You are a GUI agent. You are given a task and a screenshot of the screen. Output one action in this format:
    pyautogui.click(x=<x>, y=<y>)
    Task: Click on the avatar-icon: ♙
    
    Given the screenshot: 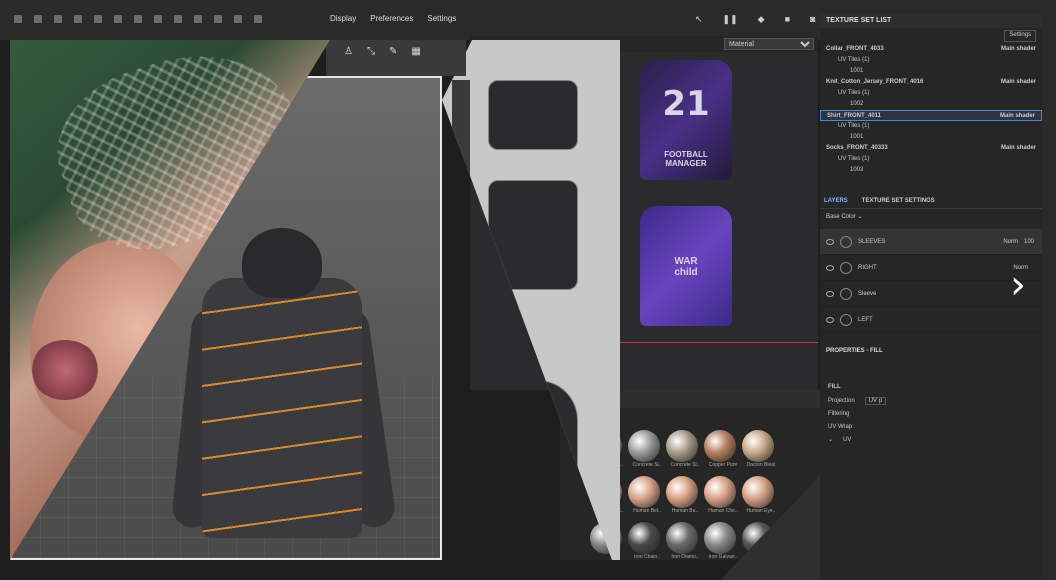 What is the action you would take?
    pyautogui.click(x=348, y=58)
    